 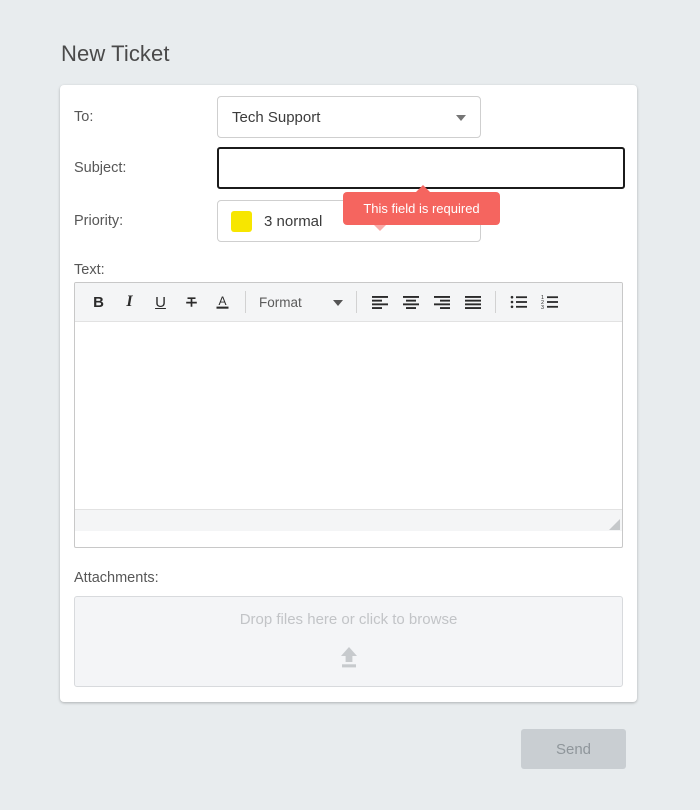 What do you see at coordinates (191, 302) in the screenshot?
I see `strikethrough-icon` at bounding box center [191, 302].